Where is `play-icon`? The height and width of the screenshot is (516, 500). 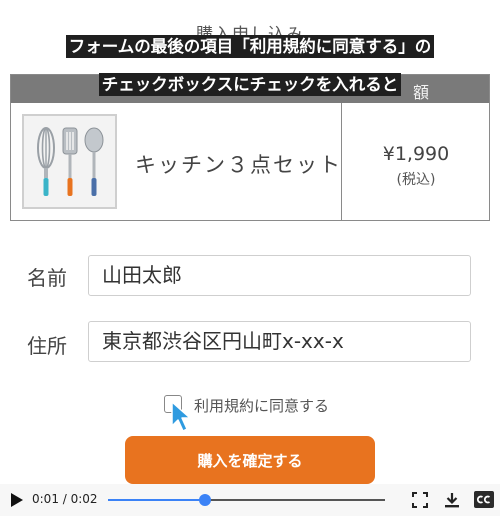 play-icon is located at coordinates (17, 500).